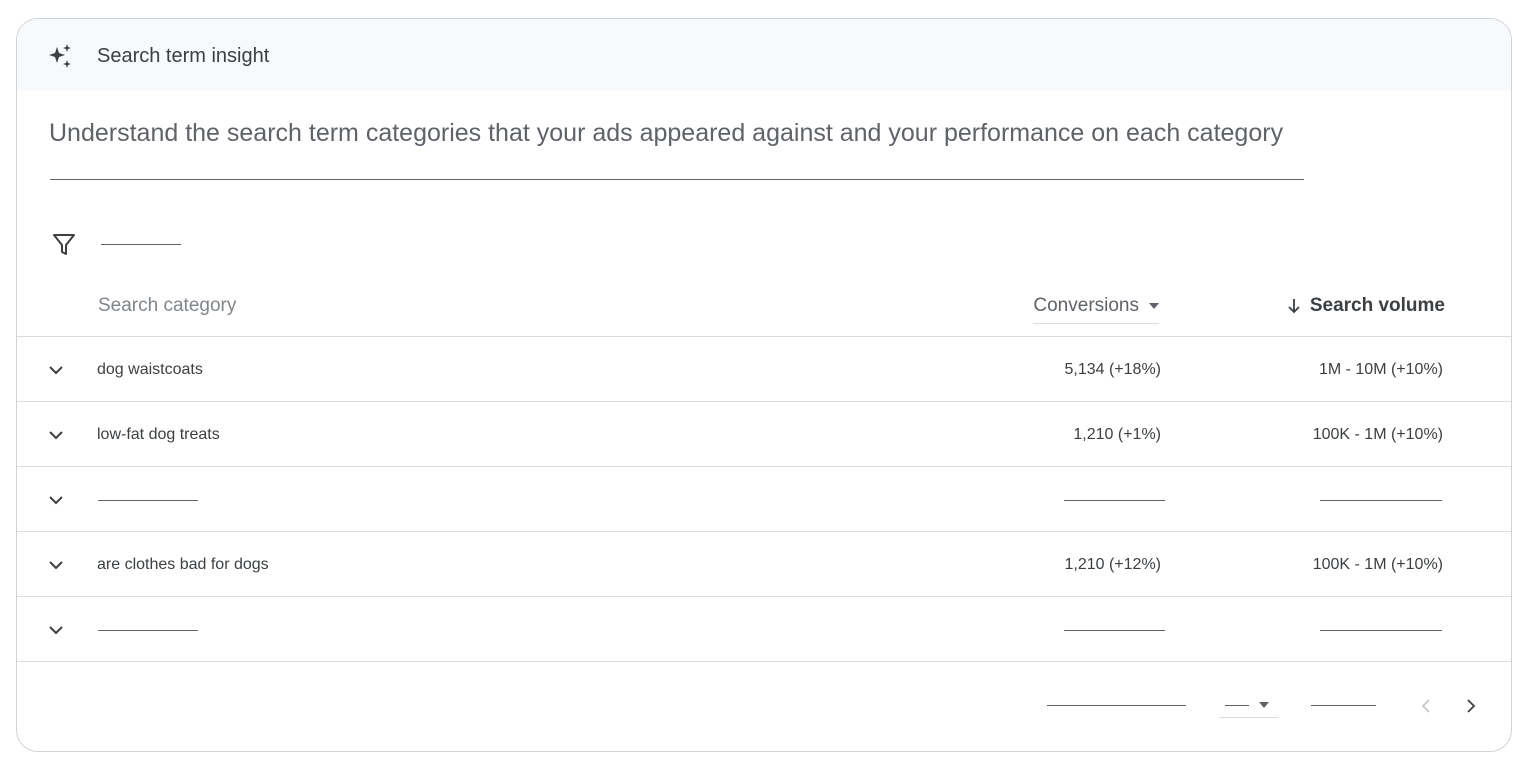 This screenshot has width=1528, height=777. Describe the element at coordinates (677, 179) in the screenshot. I see `description-placeholder-line` at that location.